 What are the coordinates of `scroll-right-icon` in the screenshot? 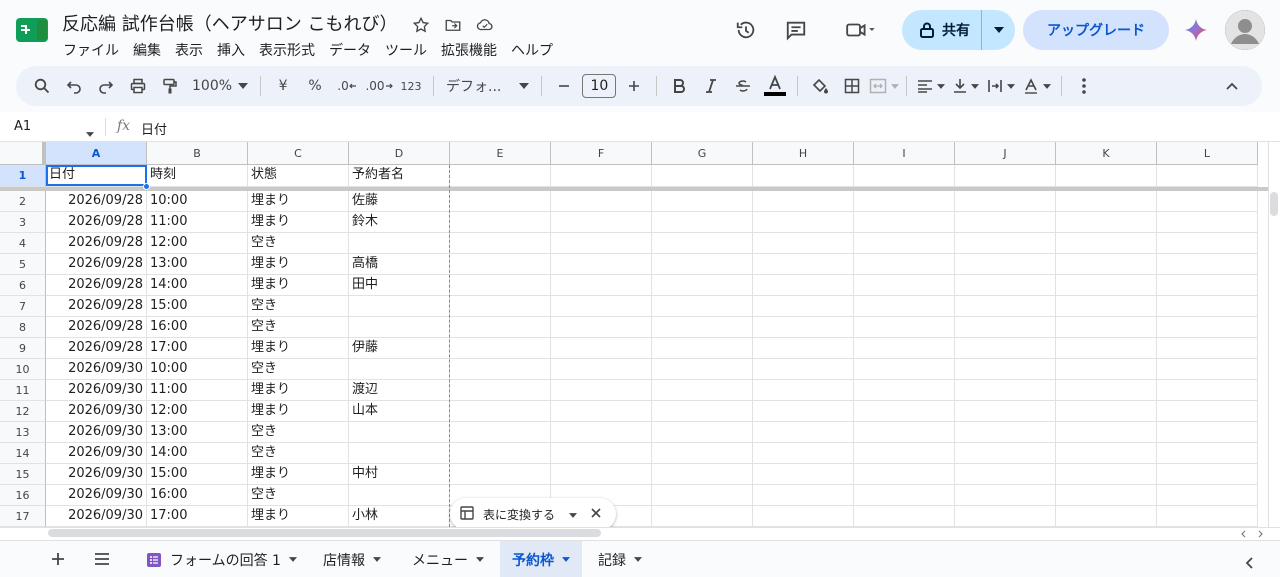 It's located at (1260, 534).